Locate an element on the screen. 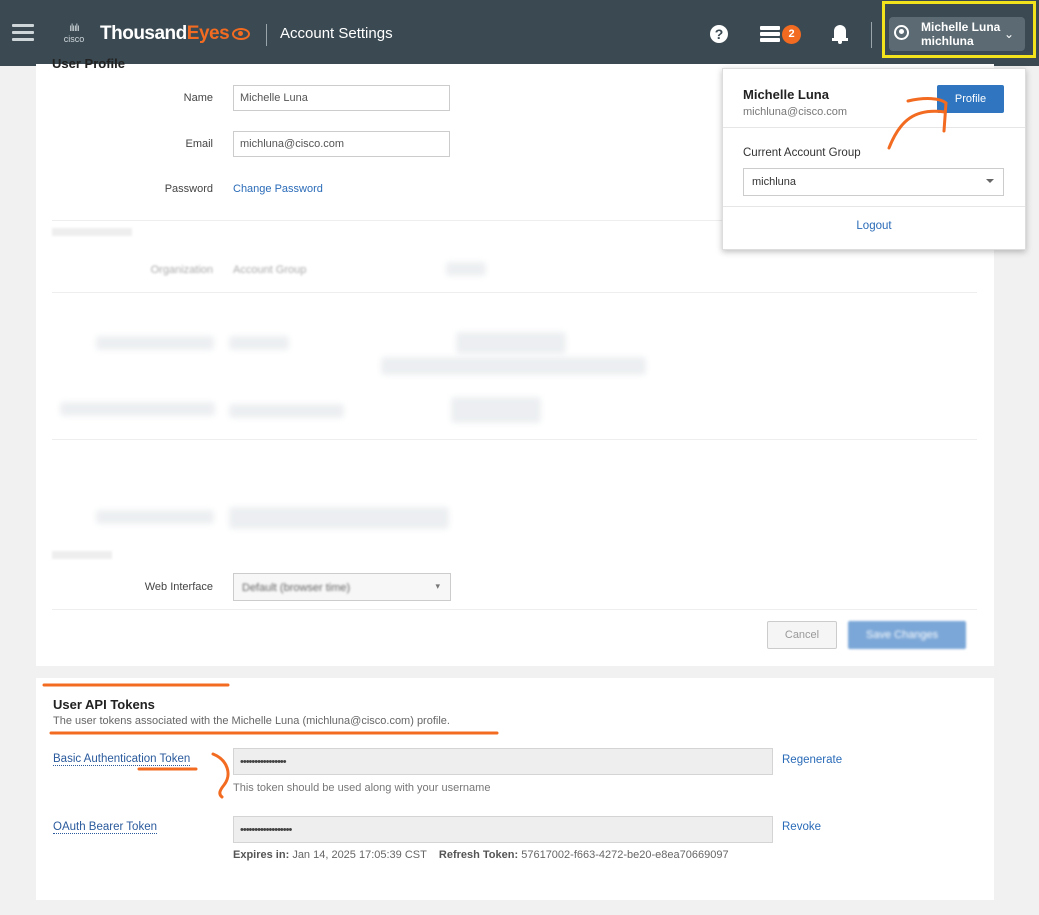  oauth-token-label: OAuth Bearer Token is located at coordinates (105, 827).